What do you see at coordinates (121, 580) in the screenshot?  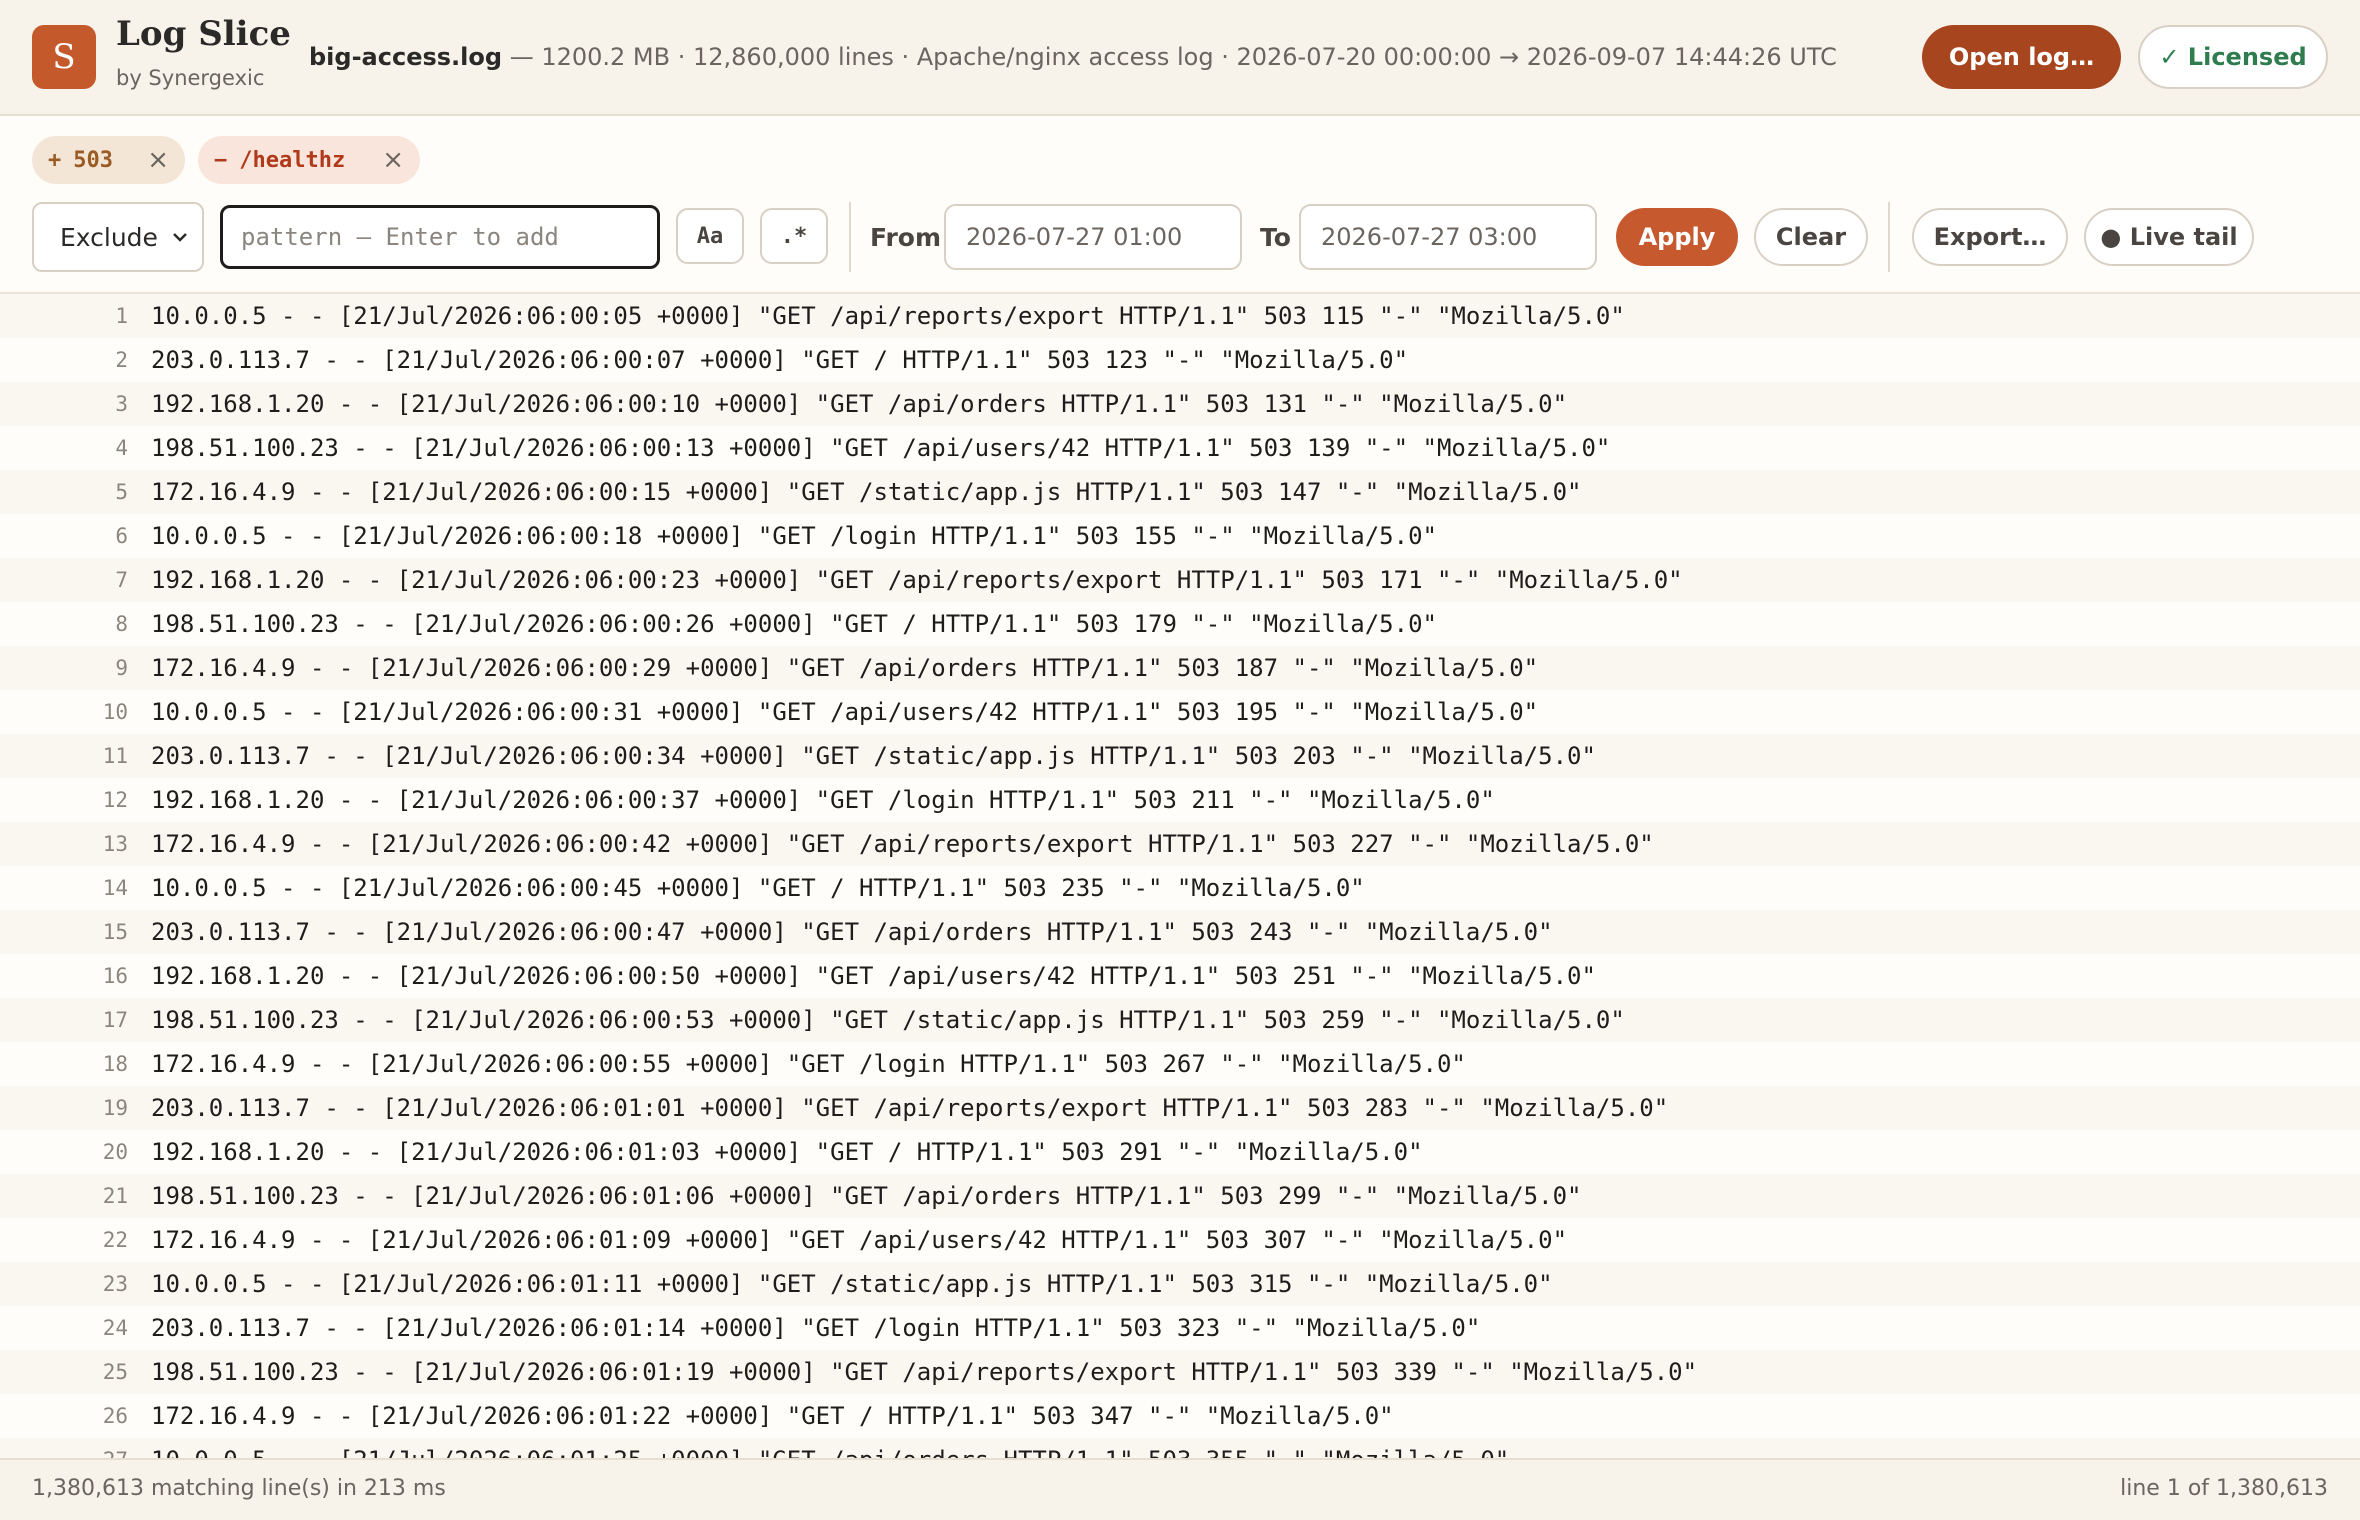 I see `line-number: 7` at bounding box center [121, 580].